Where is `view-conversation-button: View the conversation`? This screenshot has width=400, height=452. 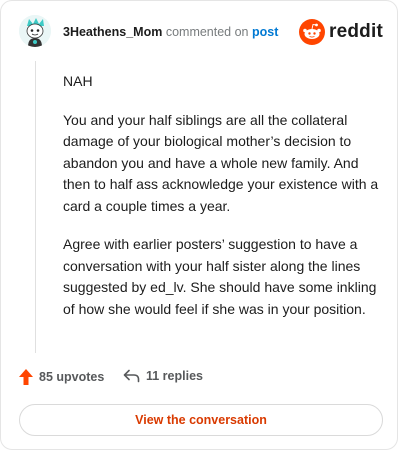 view-conversation-button: View the conversation is located at coordinates (201, 420).